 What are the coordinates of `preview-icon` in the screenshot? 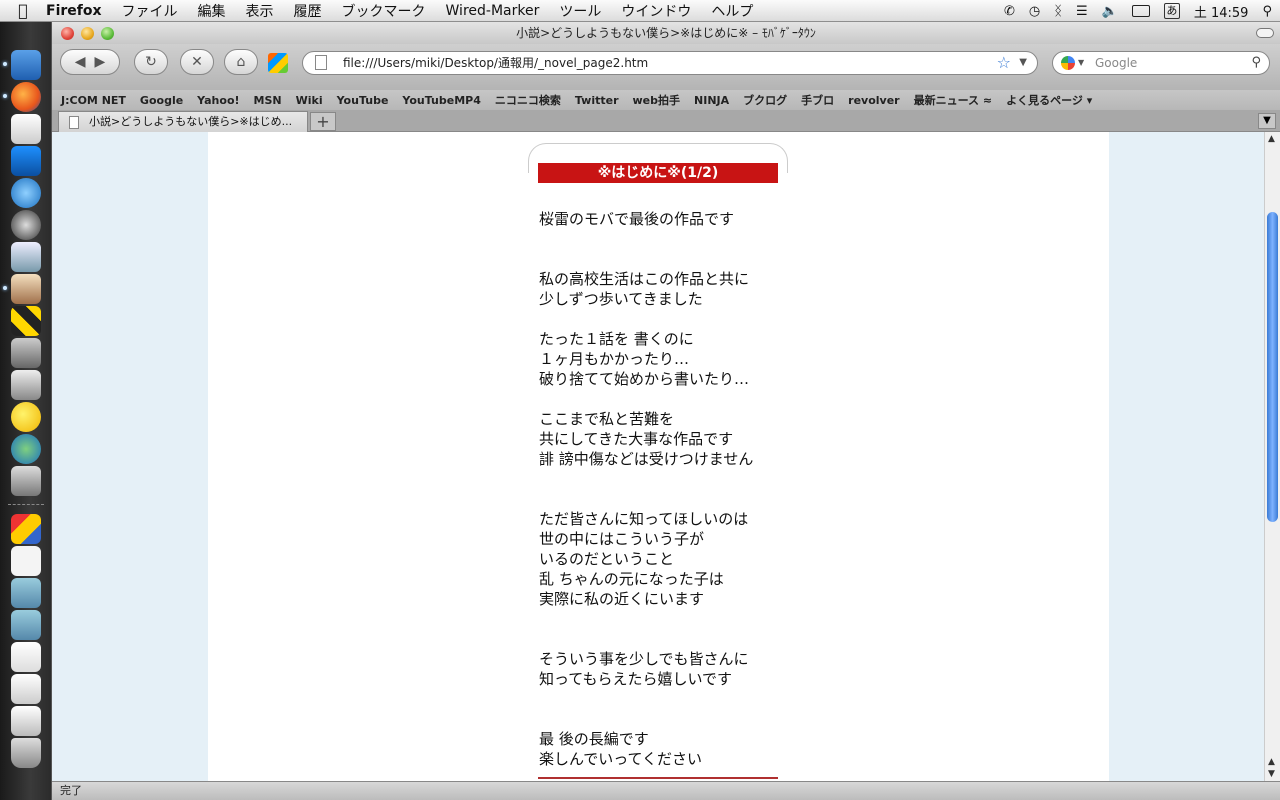 It's located at (26, 257).